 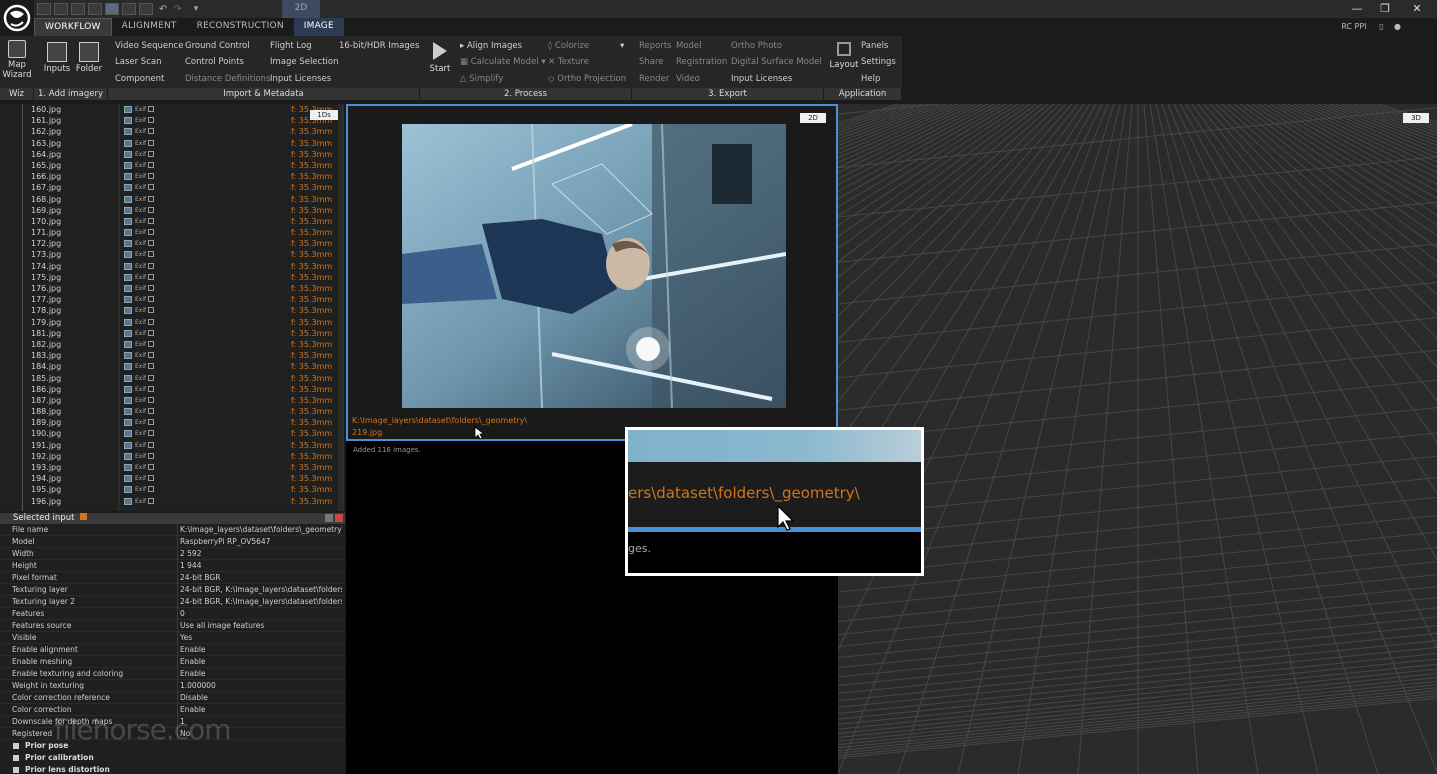 What do you see at coordinates (340, 307) in the screenshot?
I see `list-scrollbar` at bounding box center [340, 307].